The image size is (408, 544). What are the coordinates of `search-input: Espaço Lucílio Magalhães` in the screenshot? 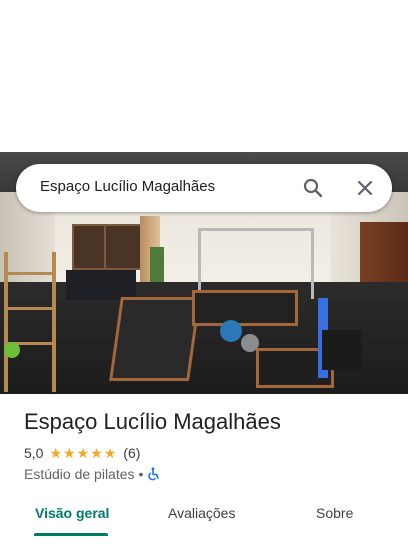 It's located at (127, 186).